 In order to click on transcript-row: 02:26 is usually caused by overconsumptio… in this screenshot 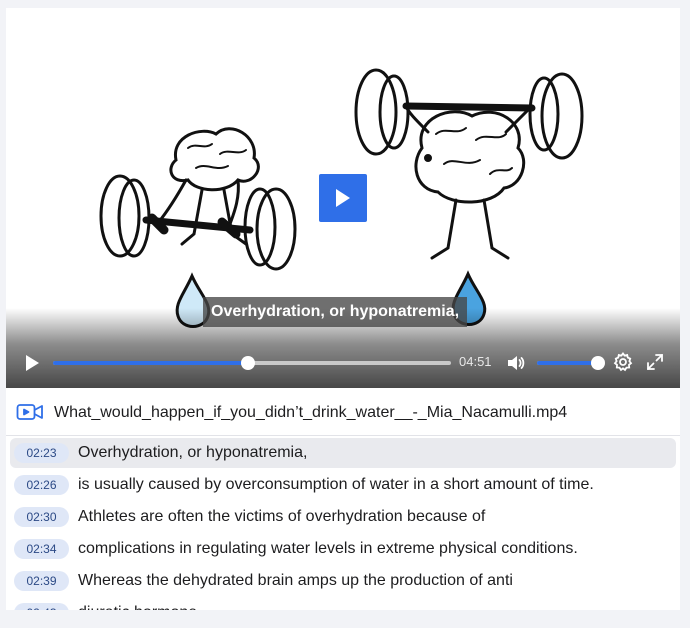, I will do `click(343, 485)`.